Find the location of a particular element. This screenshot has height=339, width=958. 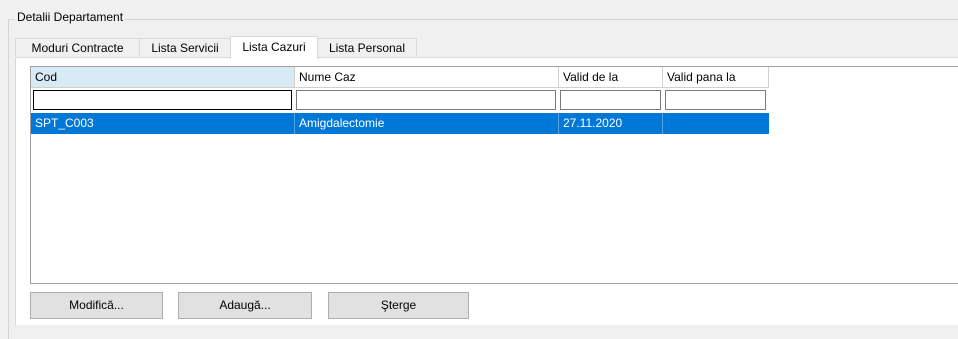

filter-valid-de-la-input is located at coordinates (610, 100).